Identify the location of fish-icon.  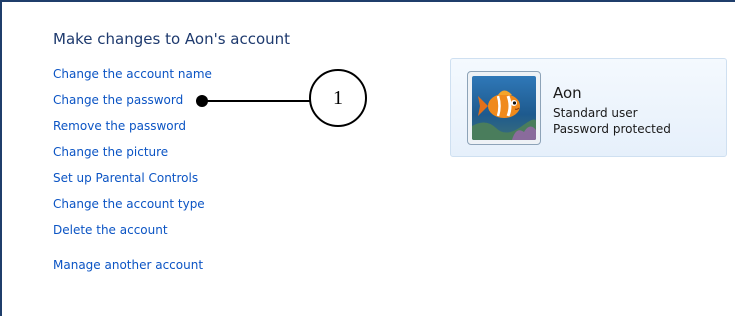
(504, 108).